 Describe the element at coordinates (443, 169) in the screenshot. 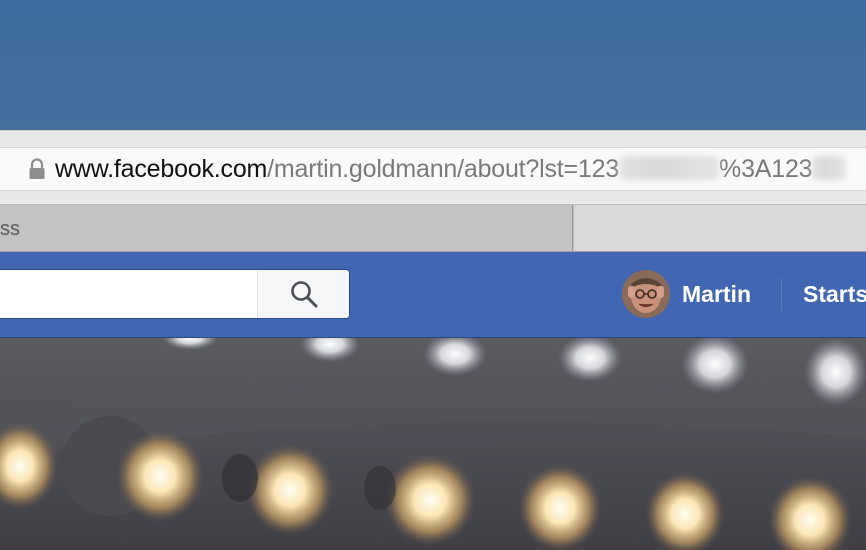

I see `url-path: /martin.goldmann/about?lst=123` at that location.